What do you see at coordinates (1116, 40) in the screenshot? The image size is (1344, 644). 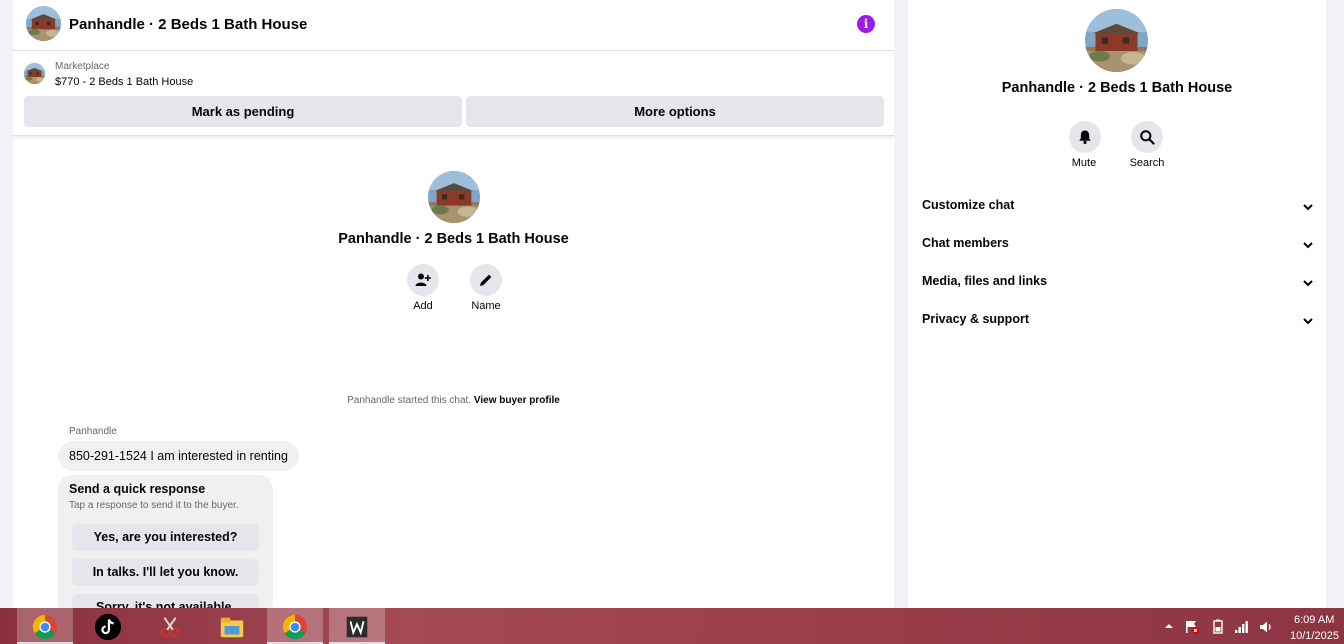 I see `details-avatar` at bounding box center [1116, 40].